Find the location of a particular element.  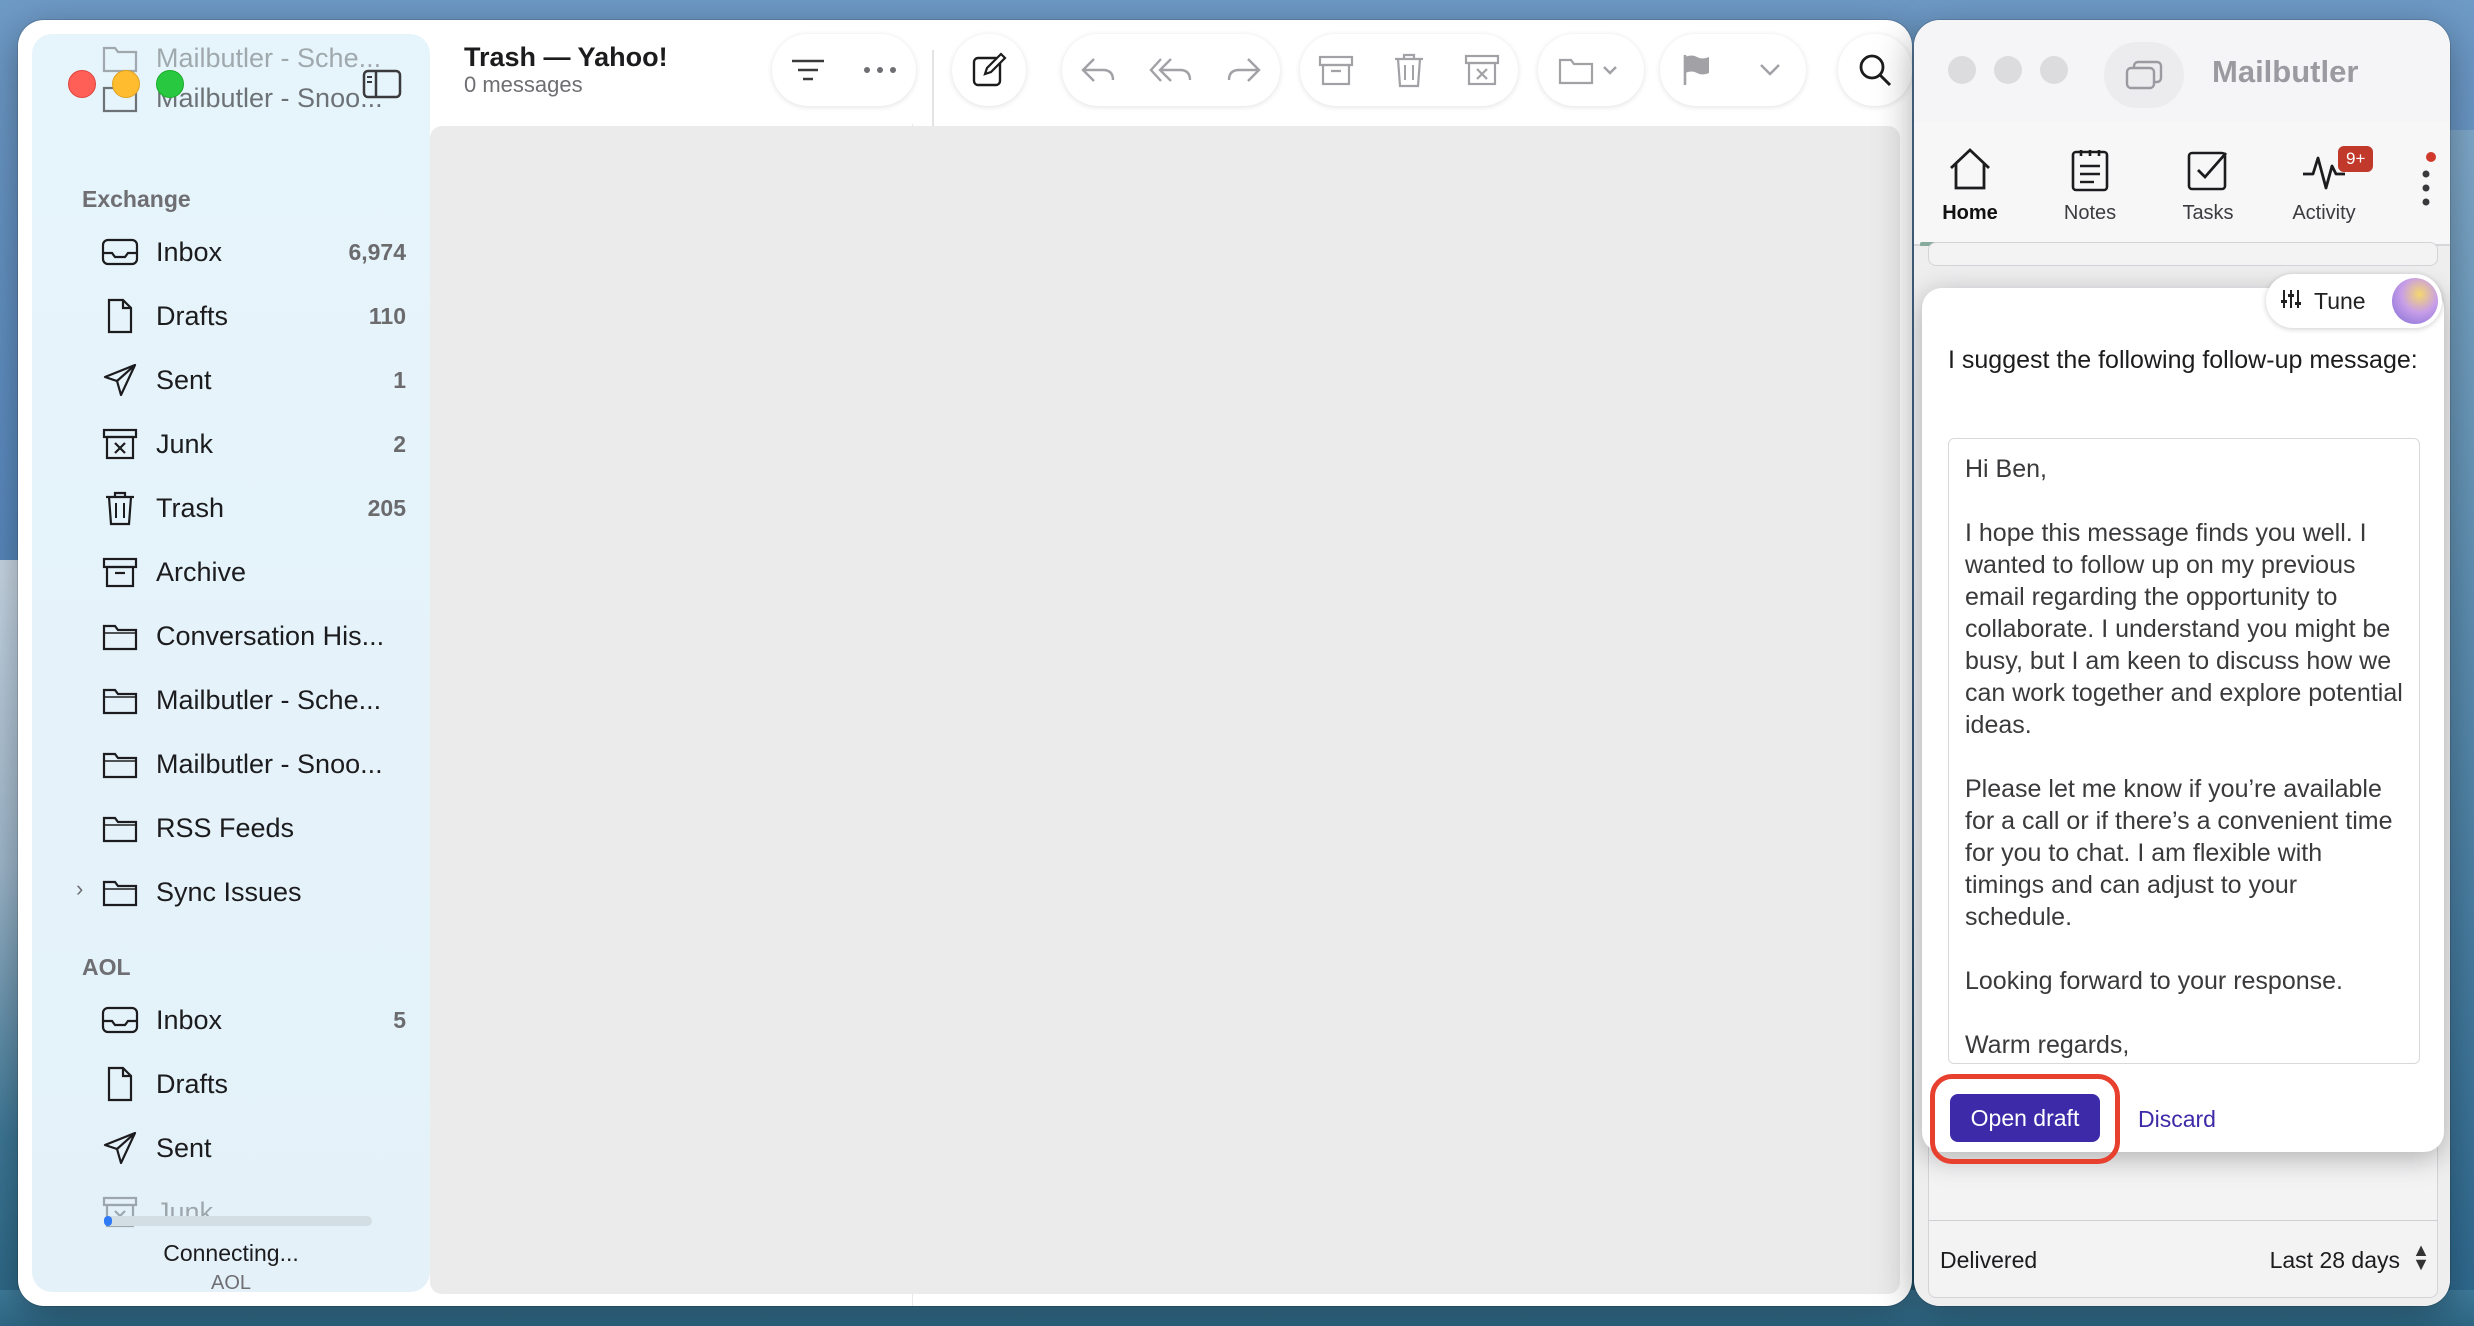

mailbutler-title: Mailbutler is located at coordinates (2285, 71).